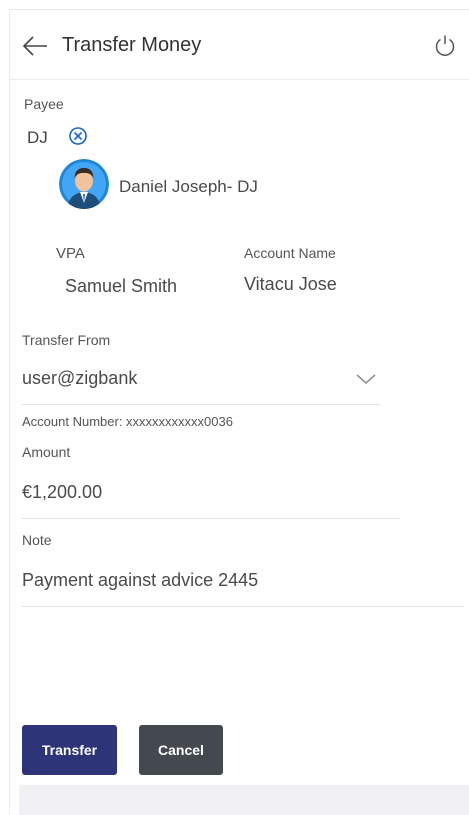  Describe the element at coordinates (37, 540) in the screenshot. I see `note-label: Note` at that location.